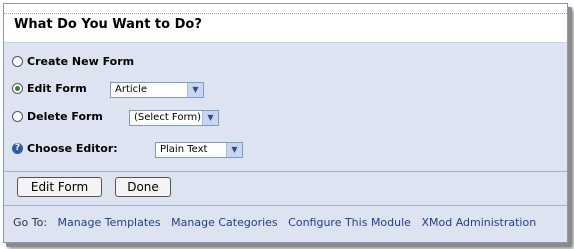  Describe the element at coordinates (109, 222) in the screenshot. I see `link-manage-templates: Manage Templates` at that location.